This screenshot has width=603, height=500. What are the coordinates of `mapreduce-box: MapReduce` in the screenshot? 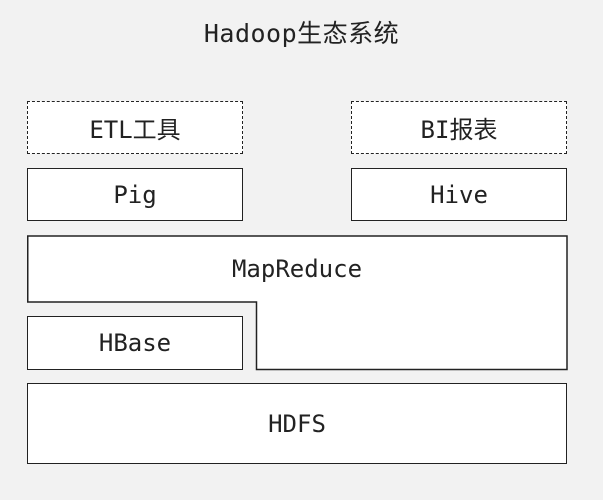 It's located at (297, 269).